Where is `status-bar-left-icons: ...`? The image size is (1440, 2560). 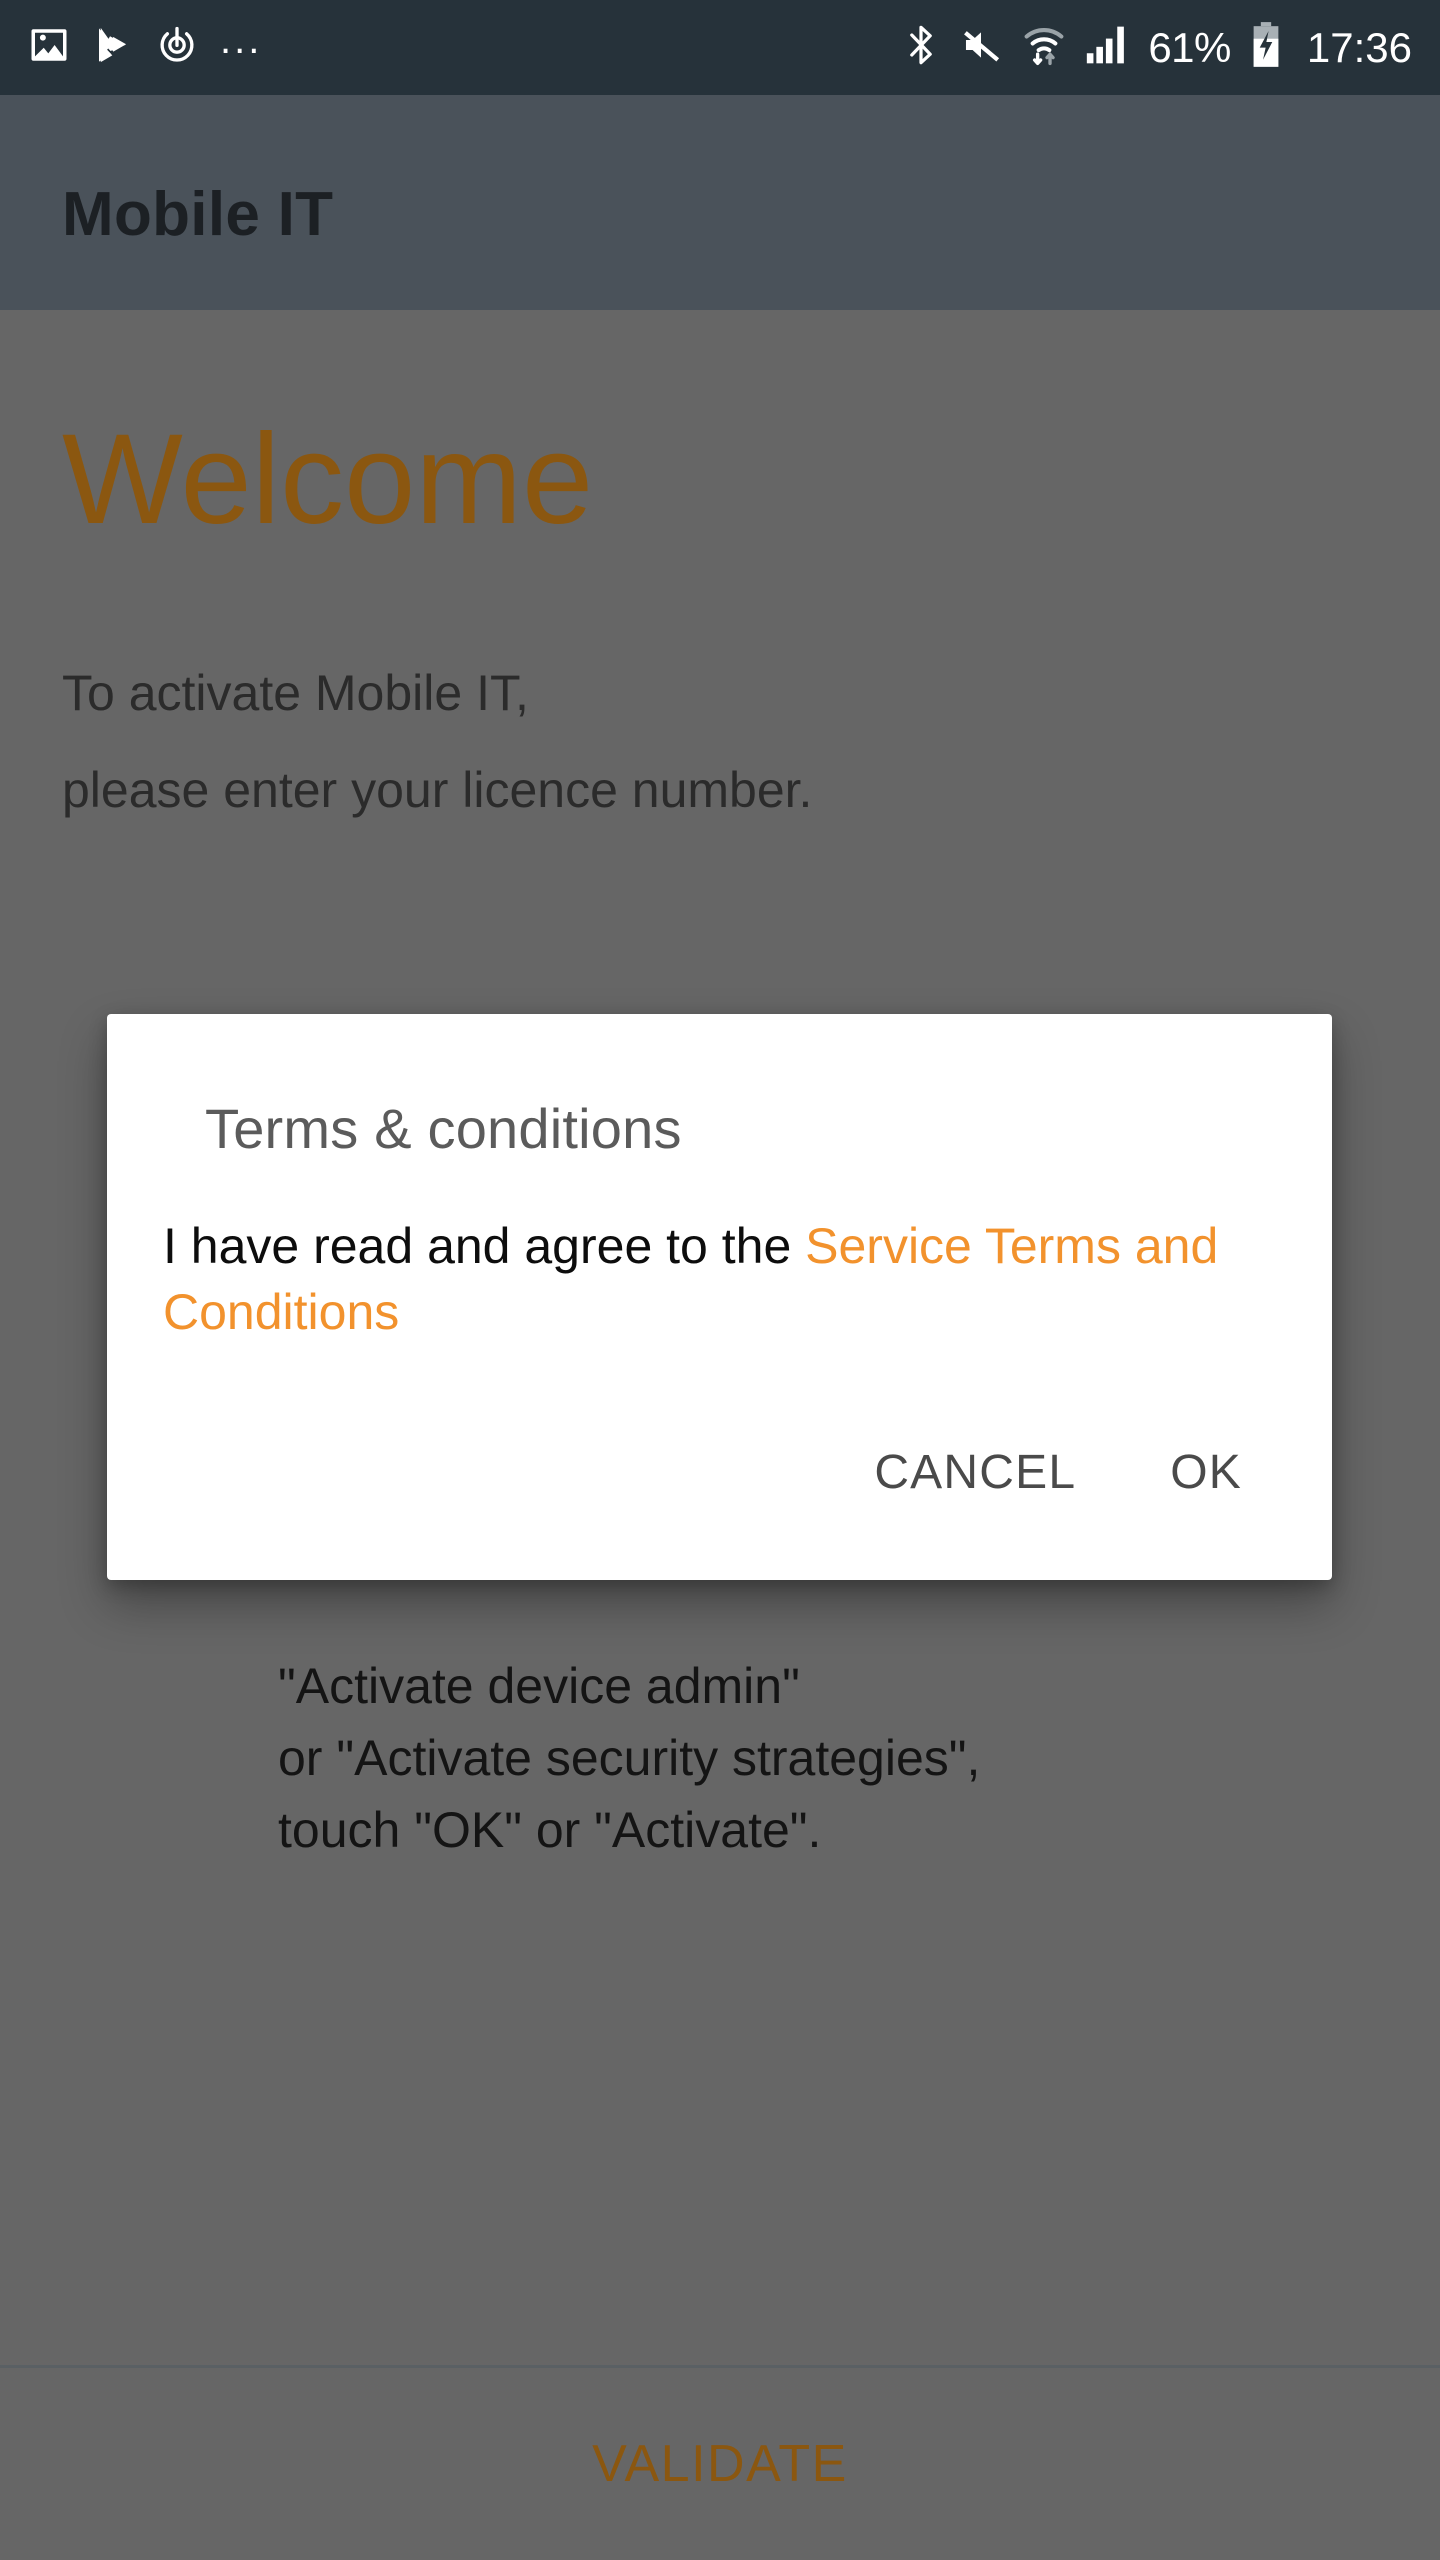 status-bar-left-icons: ... is located at coordinates (145, 44).